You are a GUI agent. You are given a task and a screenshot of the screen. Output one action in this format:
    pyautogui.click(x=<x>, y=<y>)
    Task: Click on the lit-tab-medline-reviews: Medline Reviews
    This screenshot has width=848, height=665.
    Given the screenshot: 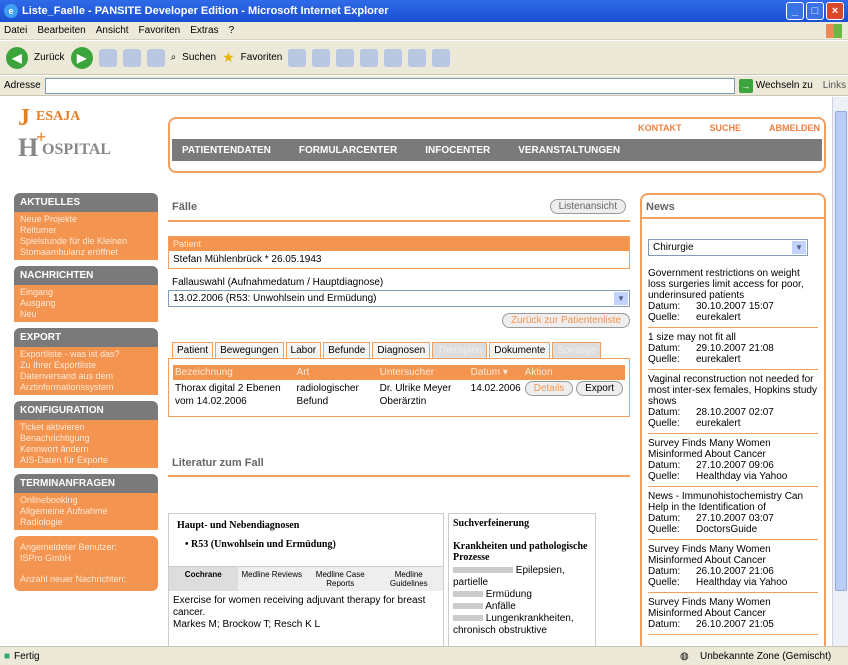 What is the action you would take?
    pyautogui.click(x=271, y=579)
    